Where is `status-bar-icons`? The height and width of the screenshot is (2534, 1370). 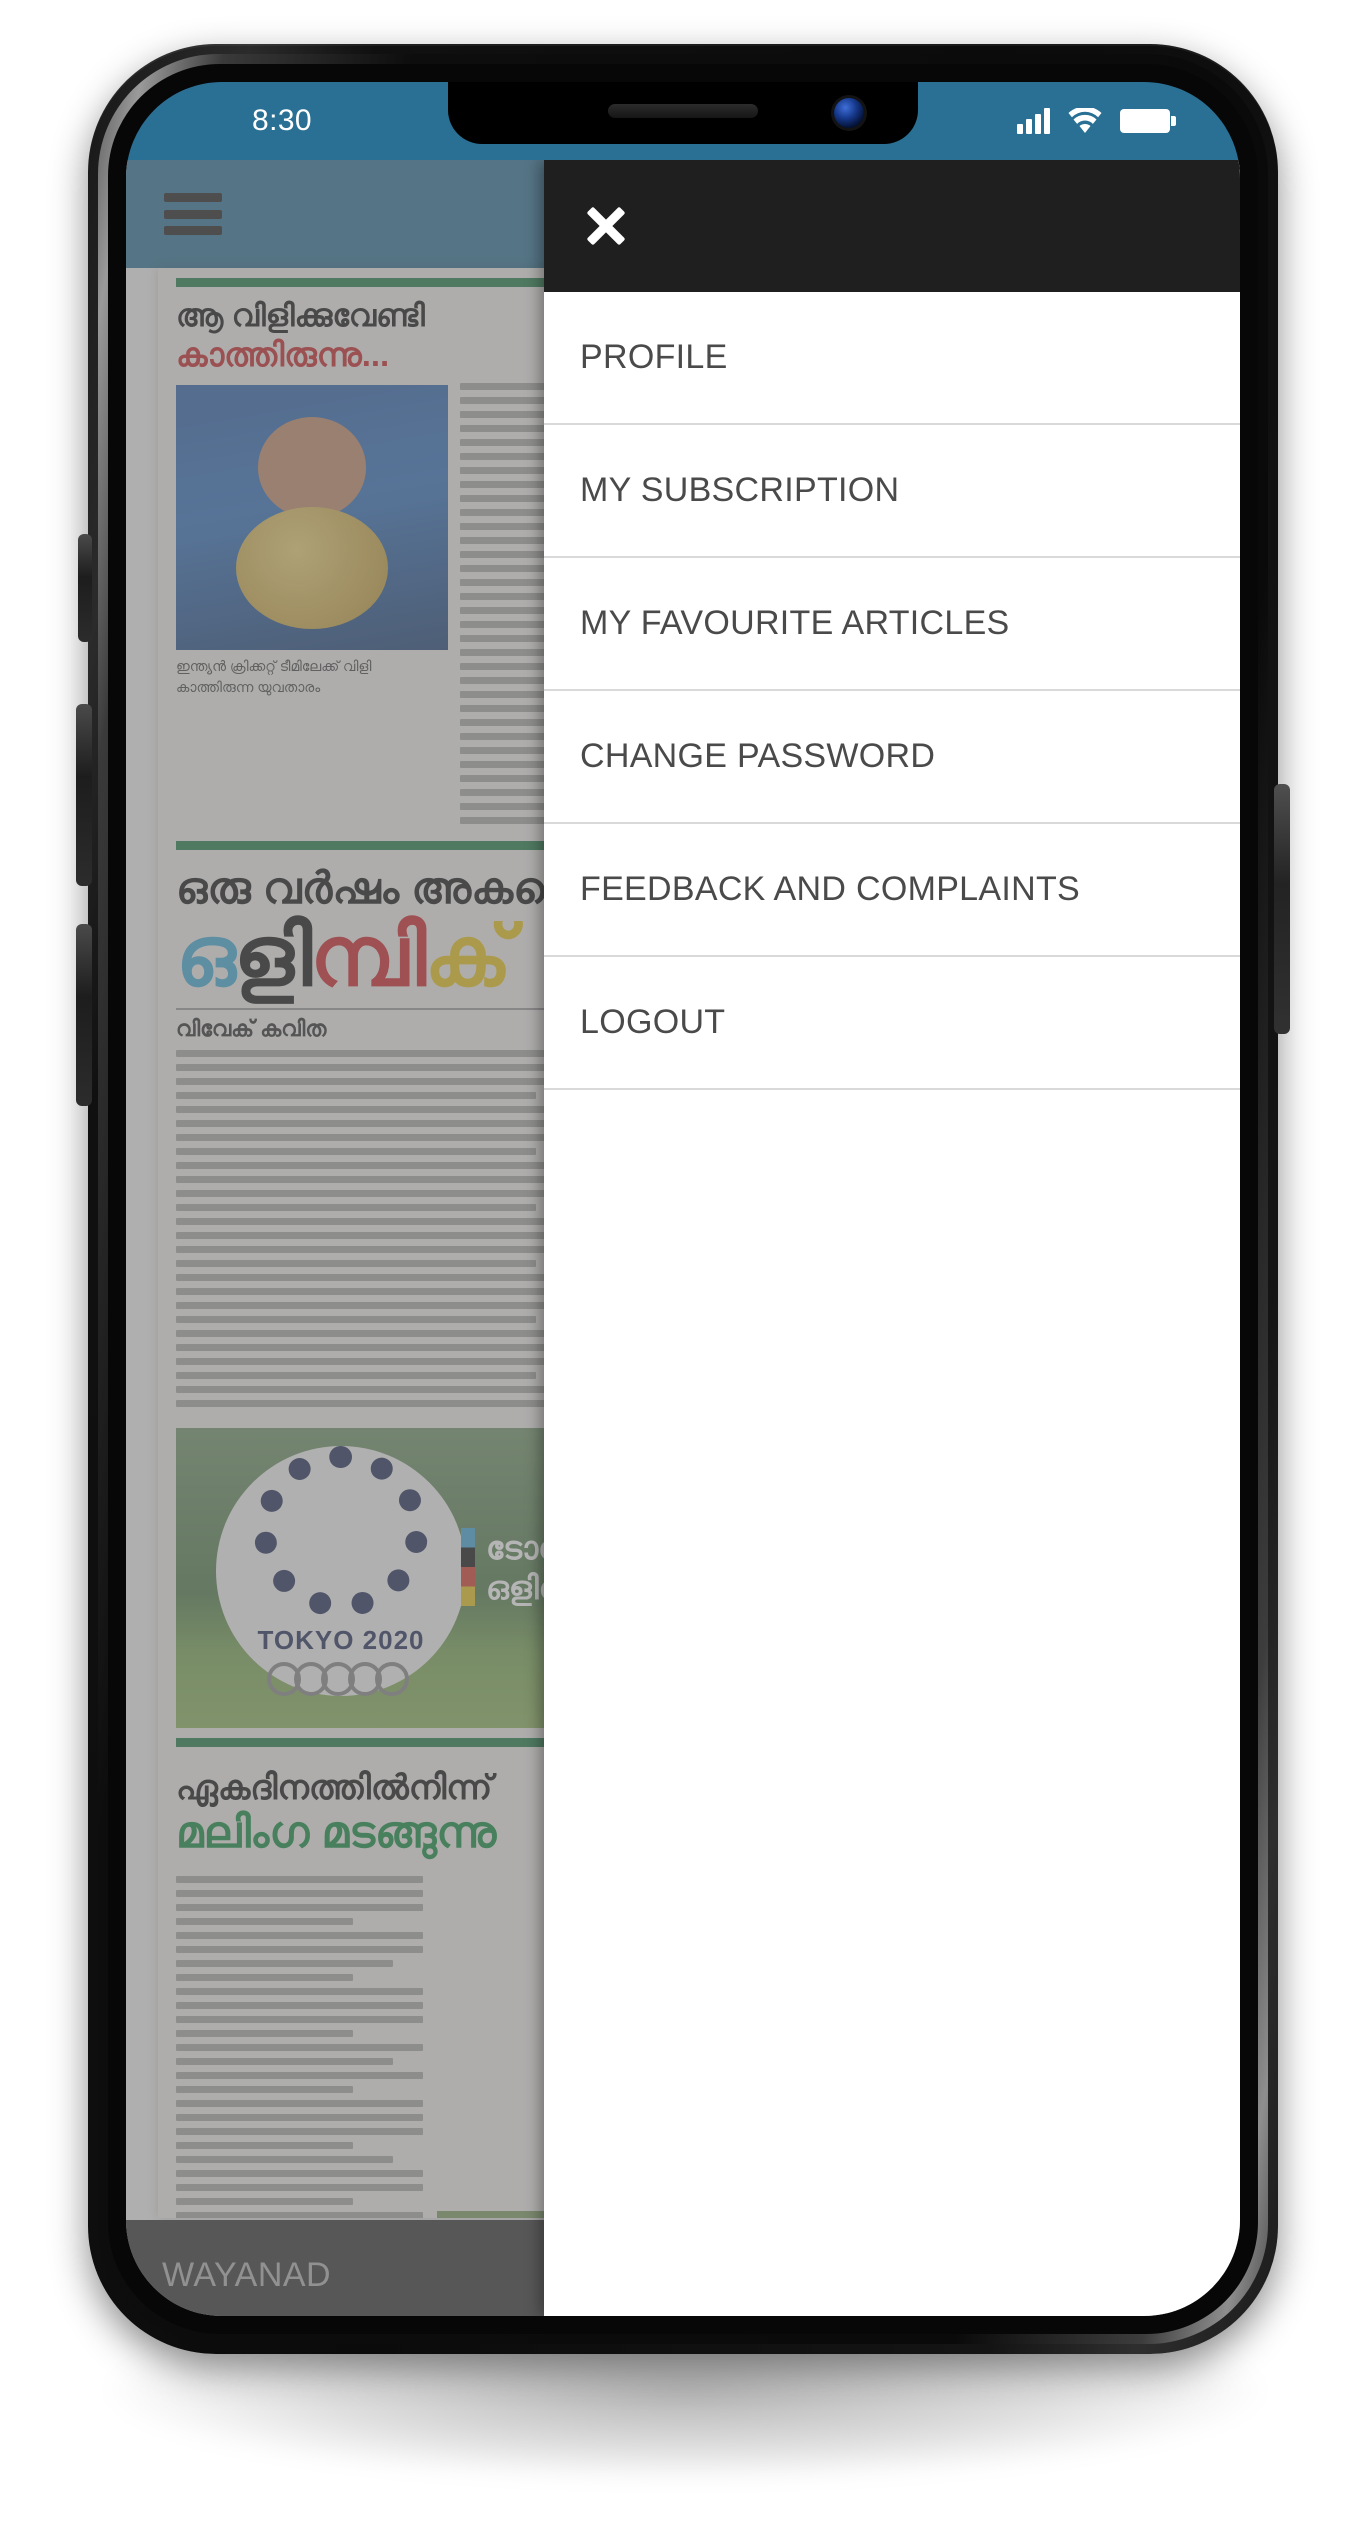 status-bar-icons is located at coordinates (1096, 120).